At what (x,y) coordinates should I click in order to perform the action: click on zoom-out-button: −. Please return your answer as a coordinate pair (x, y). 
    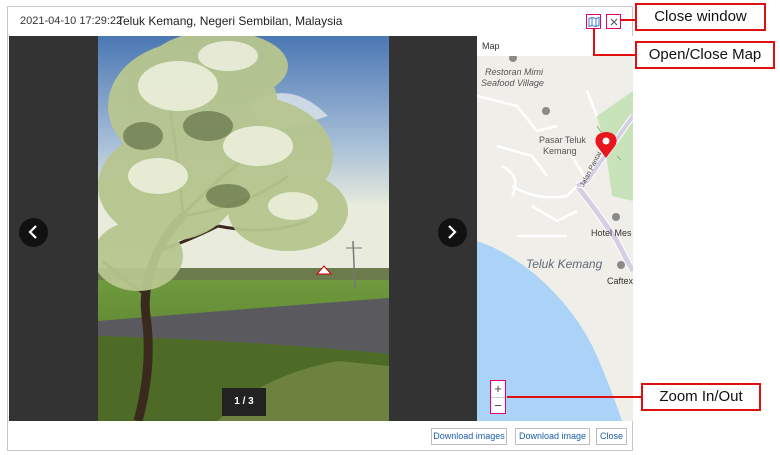
    Looking at the image, I should click on (498, 405).